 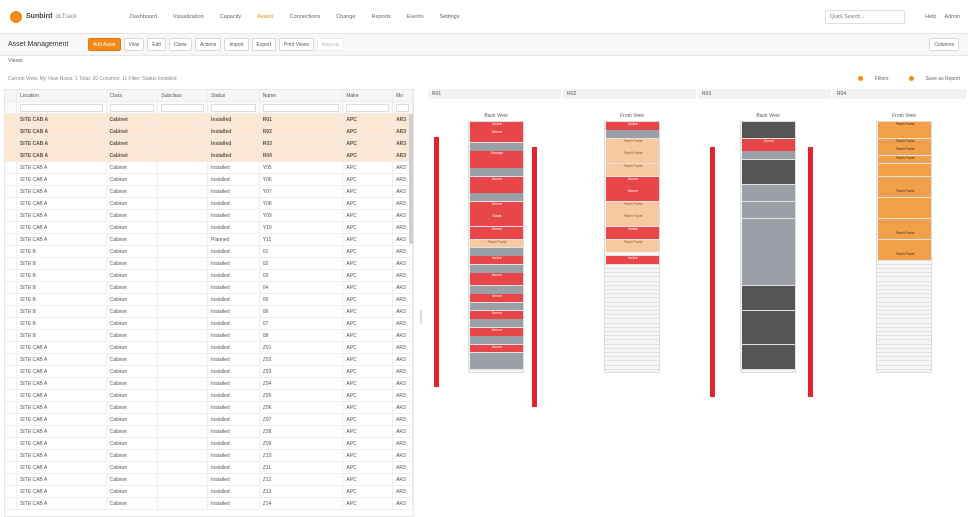 What do you see at coordinates (403, 107) in the screenshot?
I see `model-filter` at bounding box center [403, 107].